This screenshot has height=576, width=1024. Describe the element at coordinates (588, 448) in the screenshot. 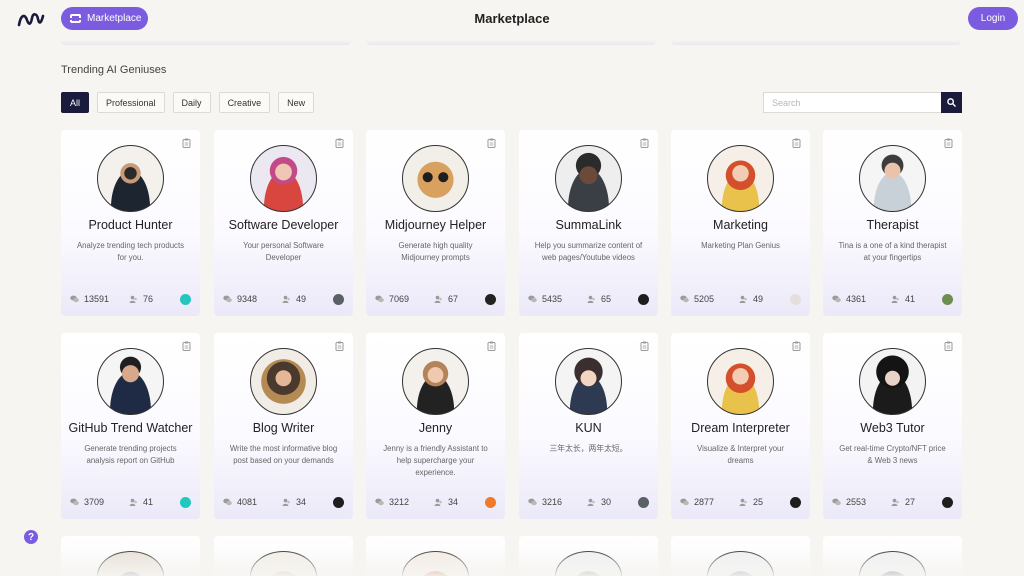

I see `assistant-description: 三年太长，两年太短。` at that location.